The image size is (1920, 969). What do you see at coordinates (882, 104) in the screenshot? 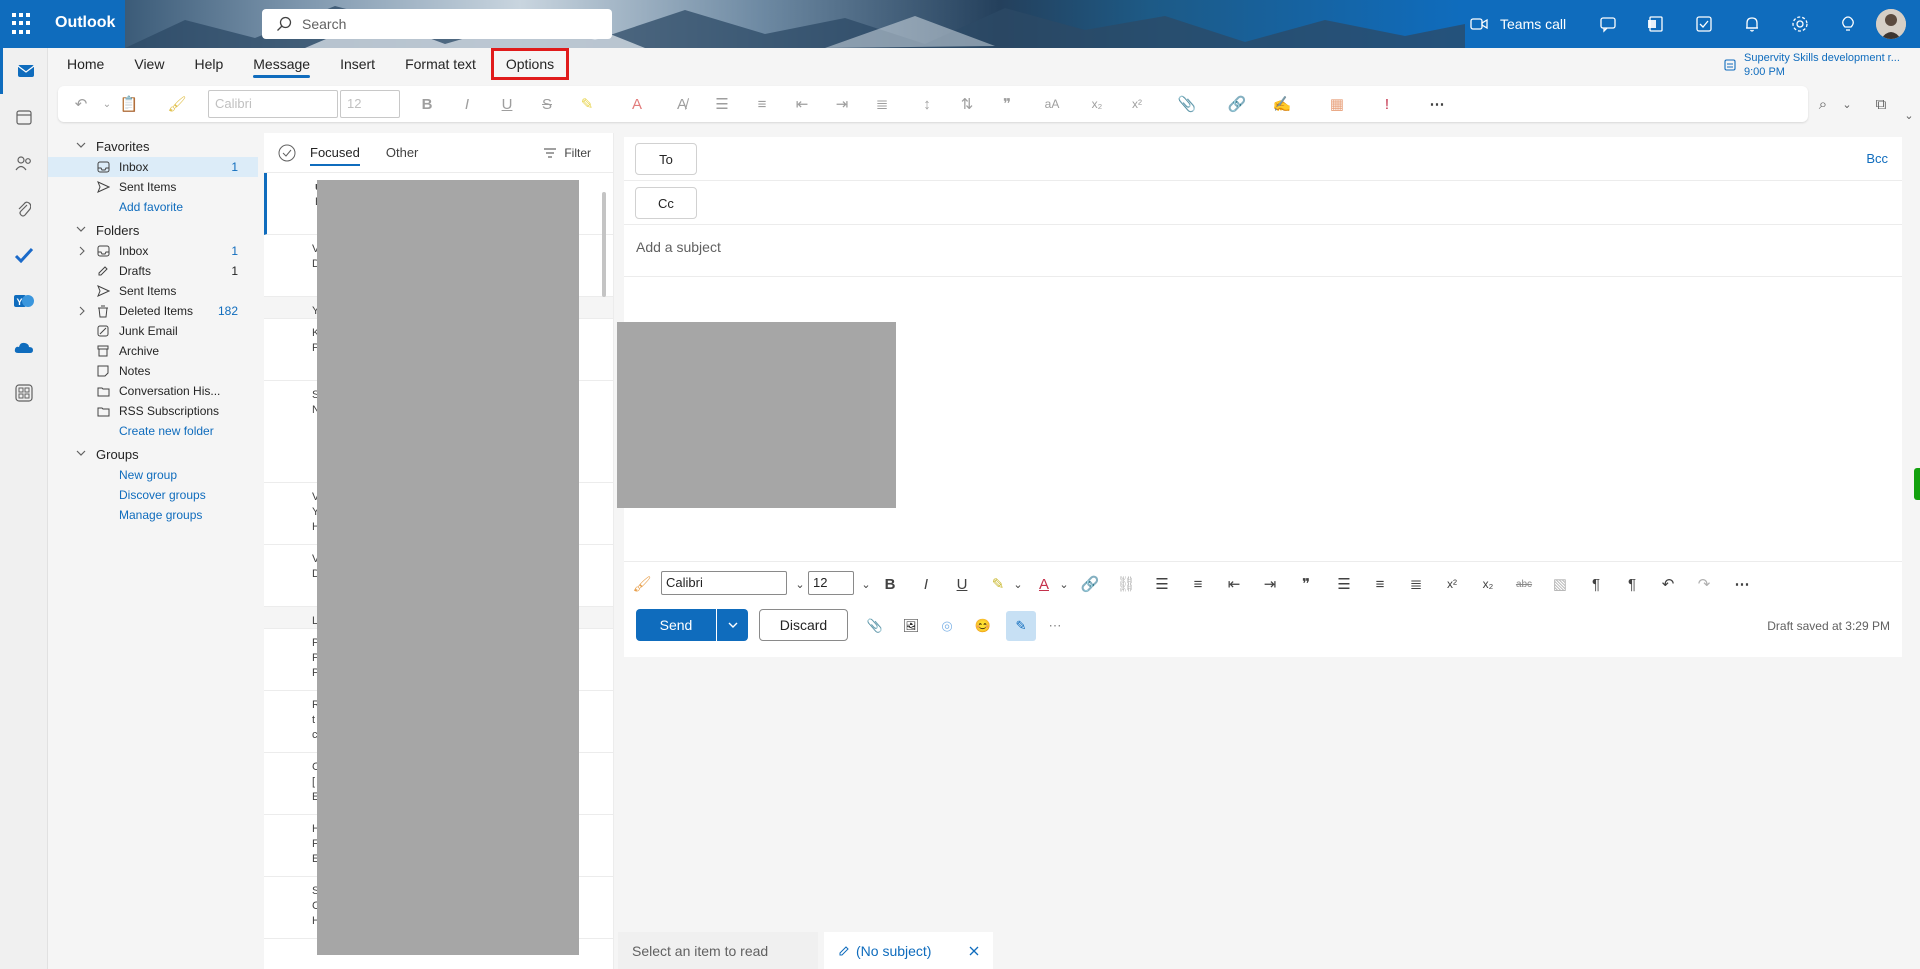
I see `align-icon: ≣` at bounding box center [882, 104].